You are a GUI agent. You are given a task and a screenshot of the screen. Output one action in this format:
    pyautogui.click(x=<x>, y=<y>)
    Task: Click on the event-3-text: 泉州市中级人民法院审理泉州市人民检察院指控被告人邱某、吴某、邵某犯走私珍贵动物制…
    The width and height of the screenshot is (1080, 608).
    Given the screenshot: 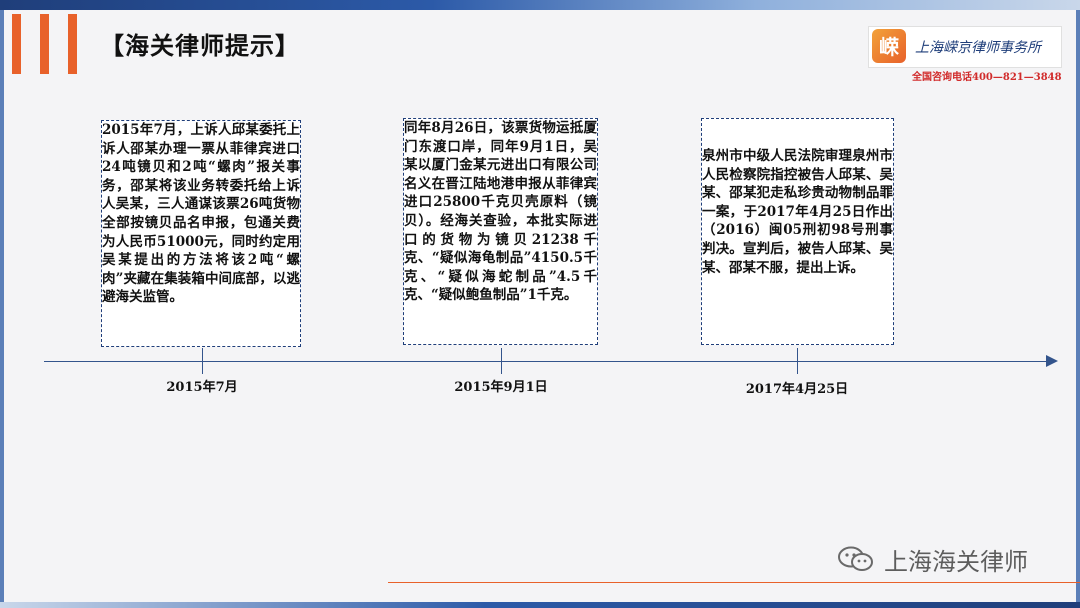 What is the action you would take?
    pyautogui.click(x=797, y=212)
    